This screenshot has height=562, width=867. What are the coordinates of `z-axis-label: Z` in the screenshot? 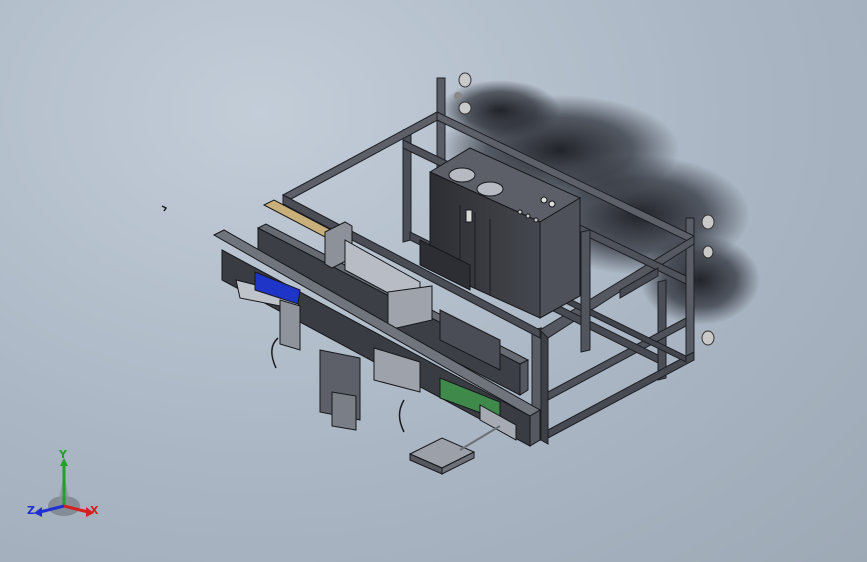 It's located at (31, 510).